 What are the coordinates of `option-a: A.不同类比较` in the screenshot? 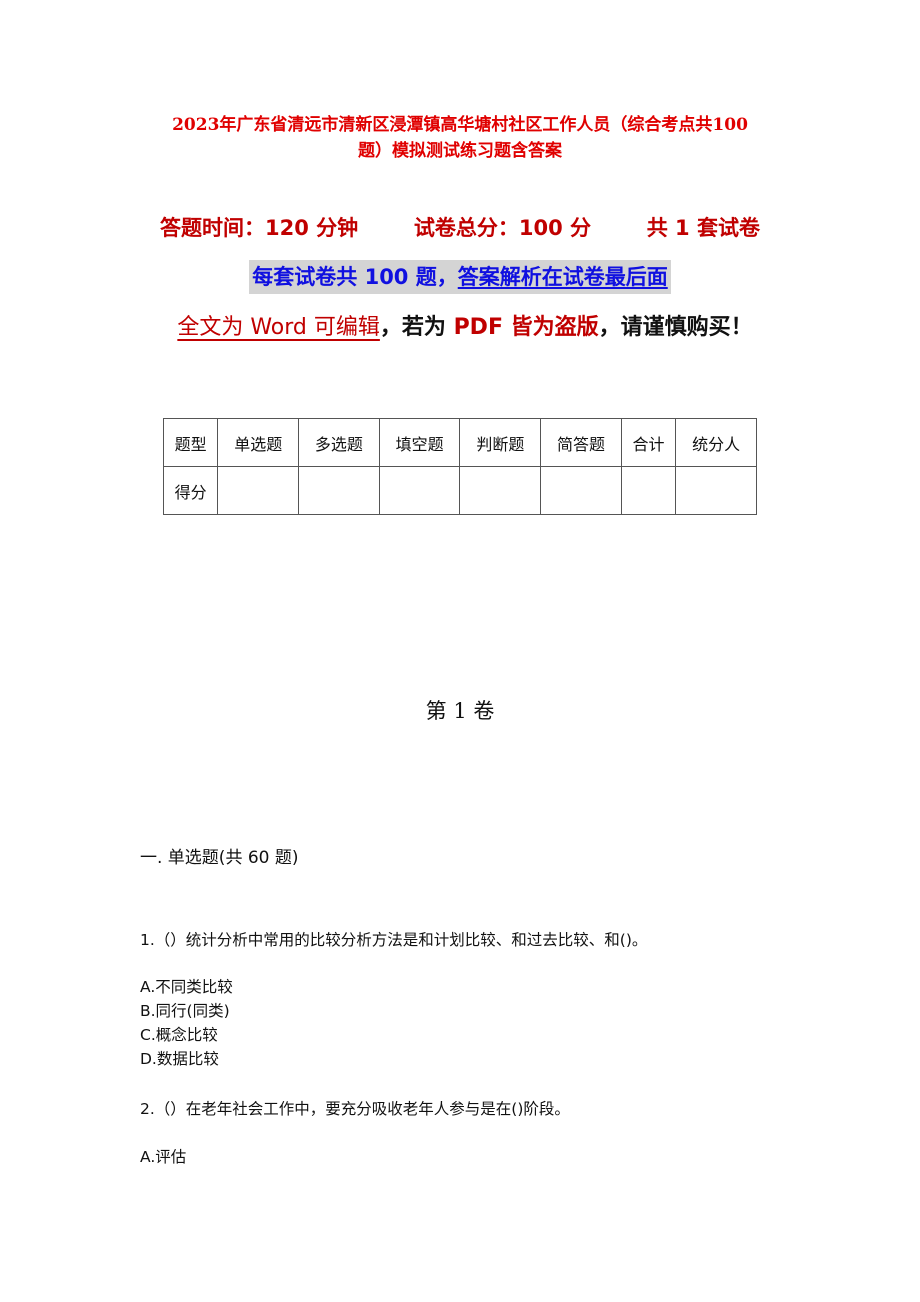 It's located at (186, 987).